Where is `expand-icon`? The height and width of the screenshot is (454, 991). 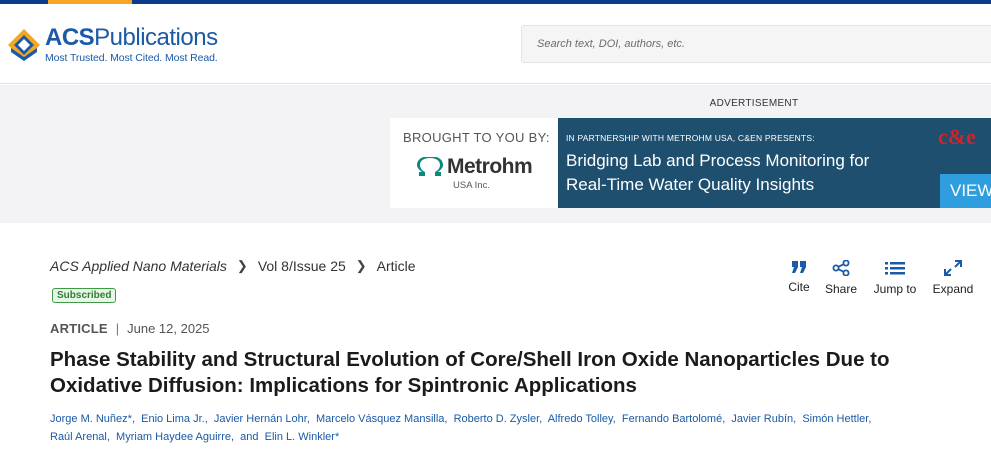 expand-icon is located at coordinates (953, 268).